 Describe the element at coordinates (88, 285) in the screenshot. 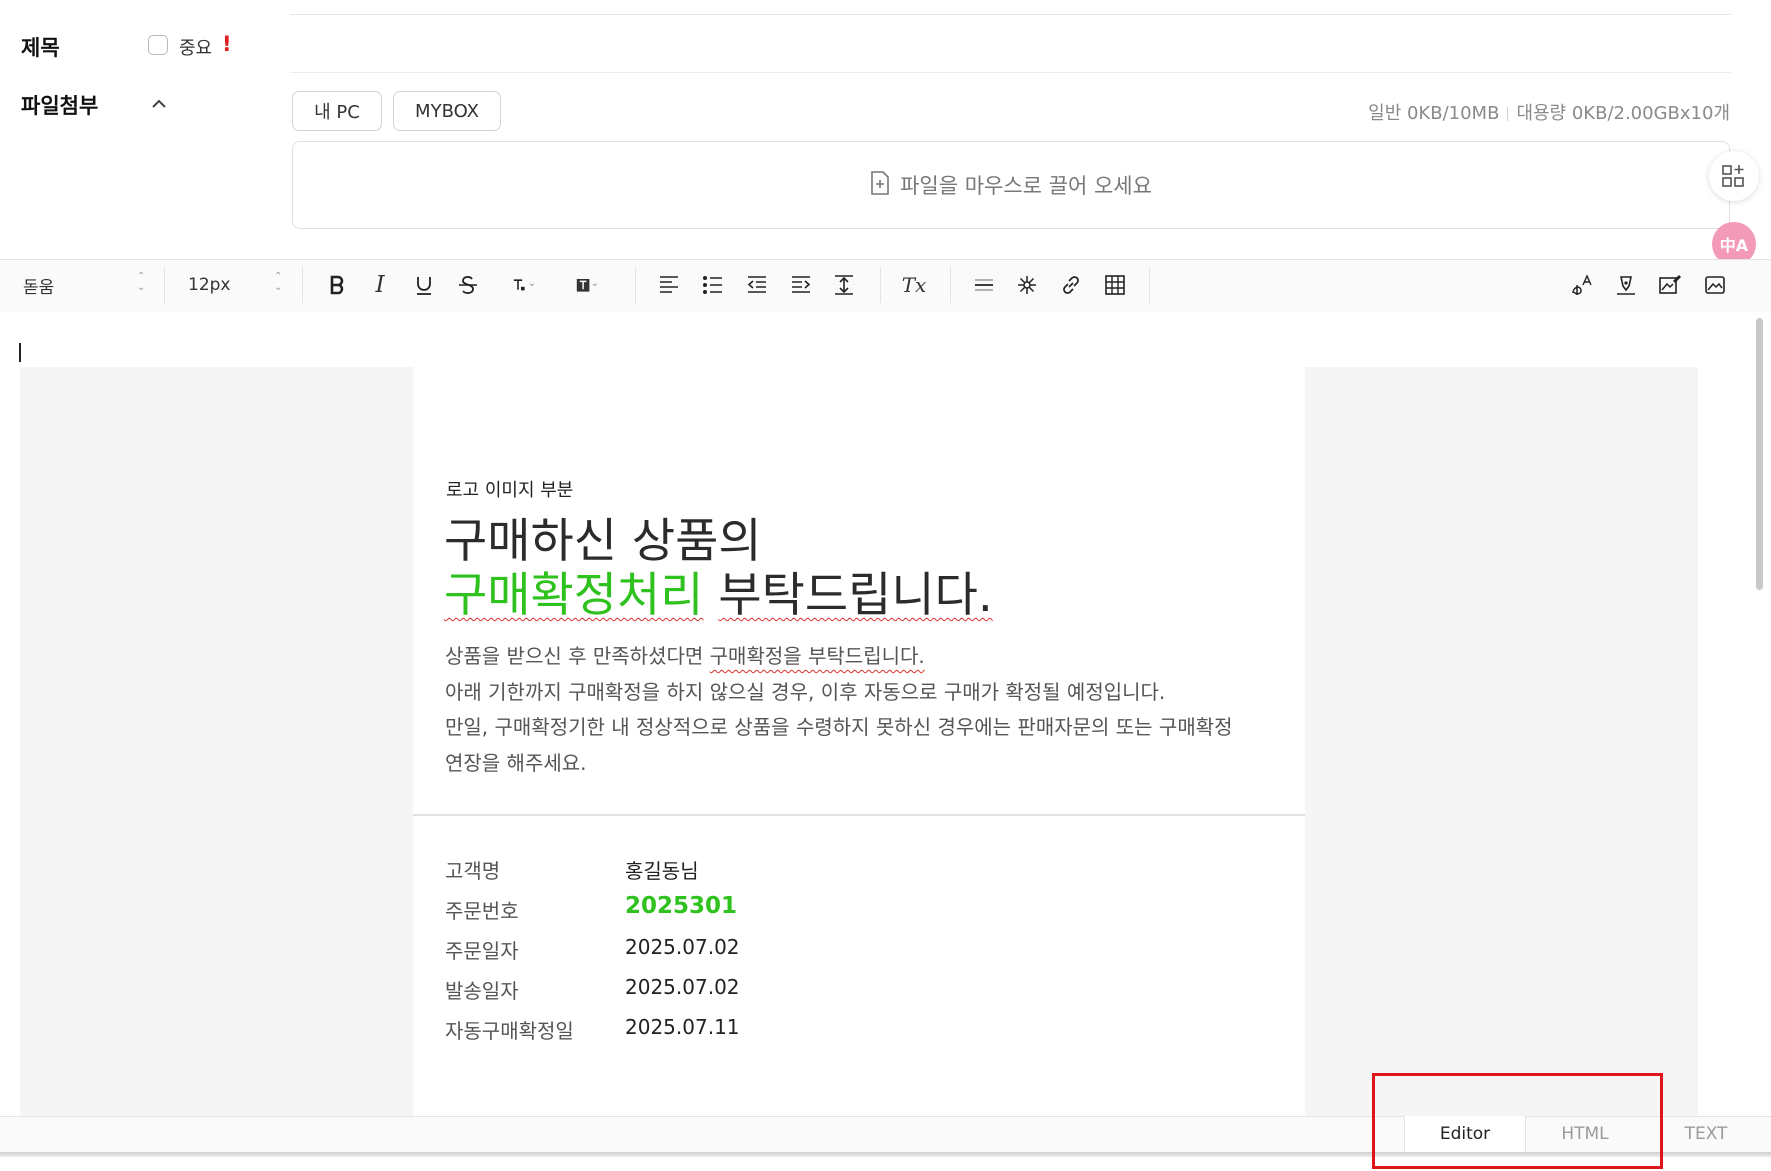

I see `font-family-select: 돋움 ⌃ ⌄` at that location.